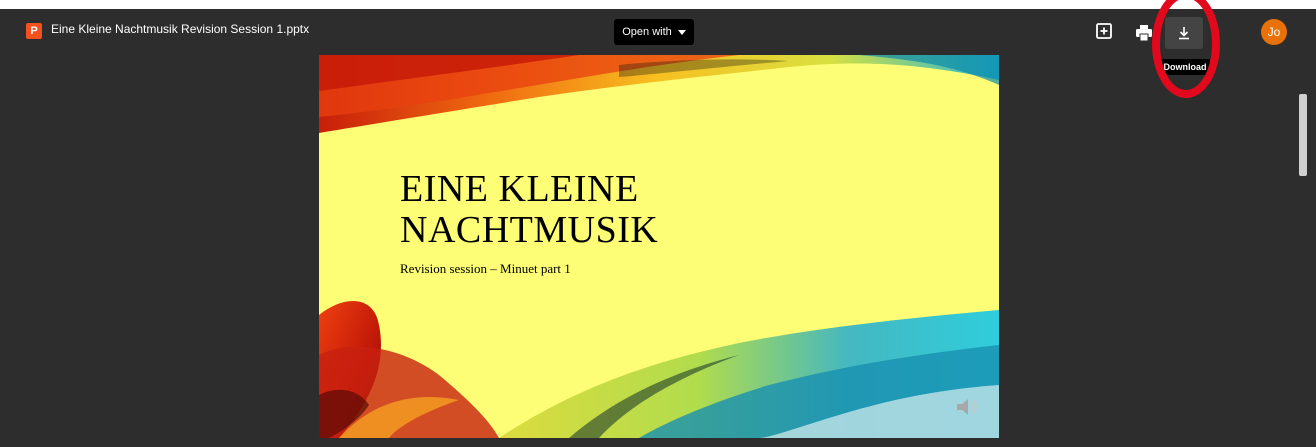  I want to click on add-comment-button, so click(1104, 33).